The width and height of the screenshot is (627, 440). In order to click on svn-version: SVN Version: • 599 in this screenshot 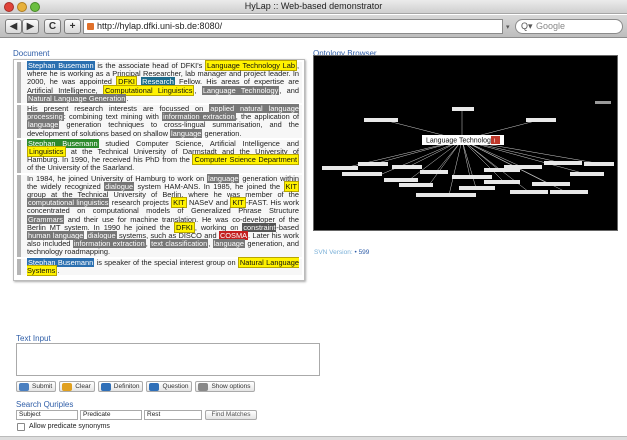, I will do `click(341, 252)`.